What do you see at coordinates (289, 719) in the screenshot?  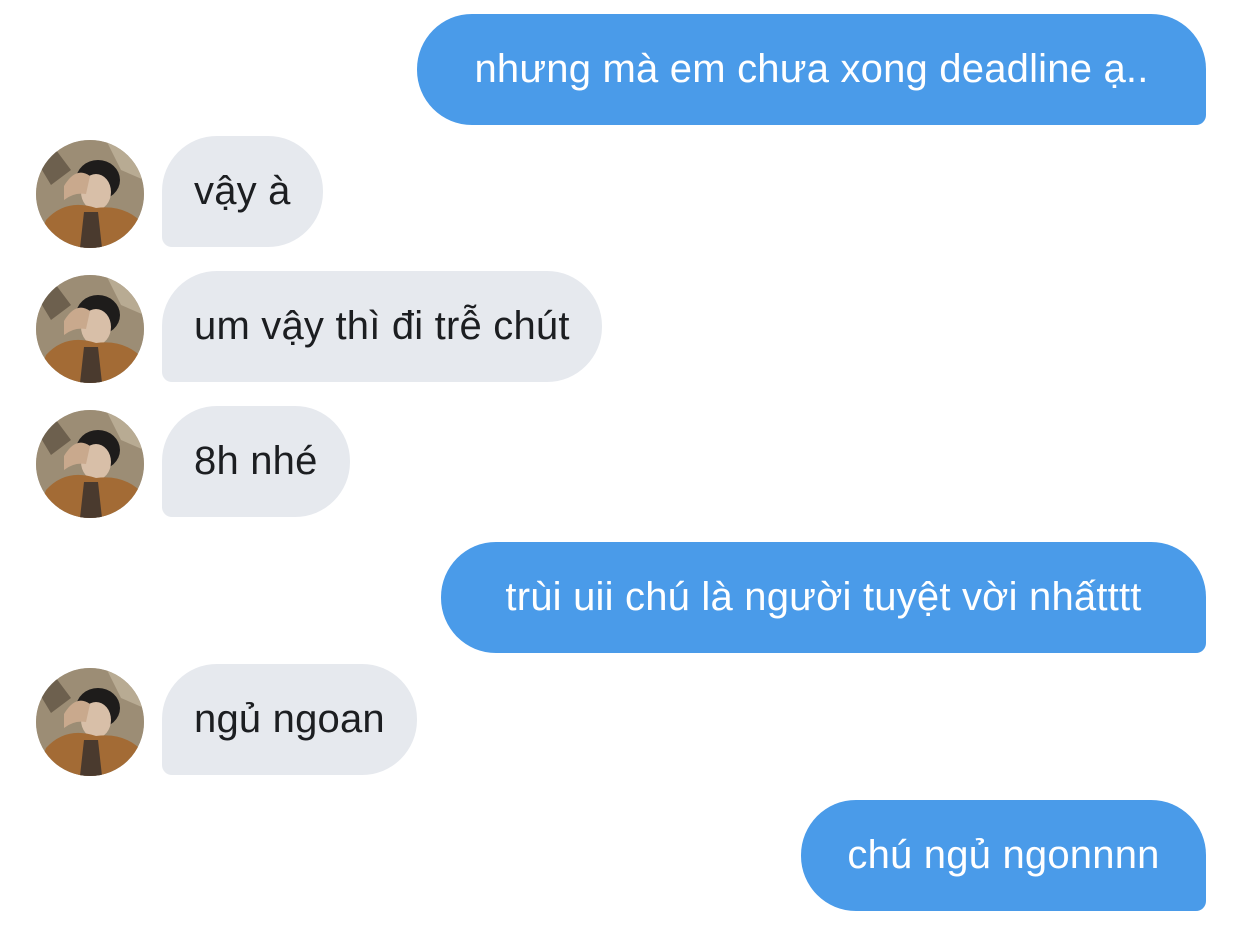 I see `received-message-bubble: ngủ ngoan` at bounding box center [289, 719].